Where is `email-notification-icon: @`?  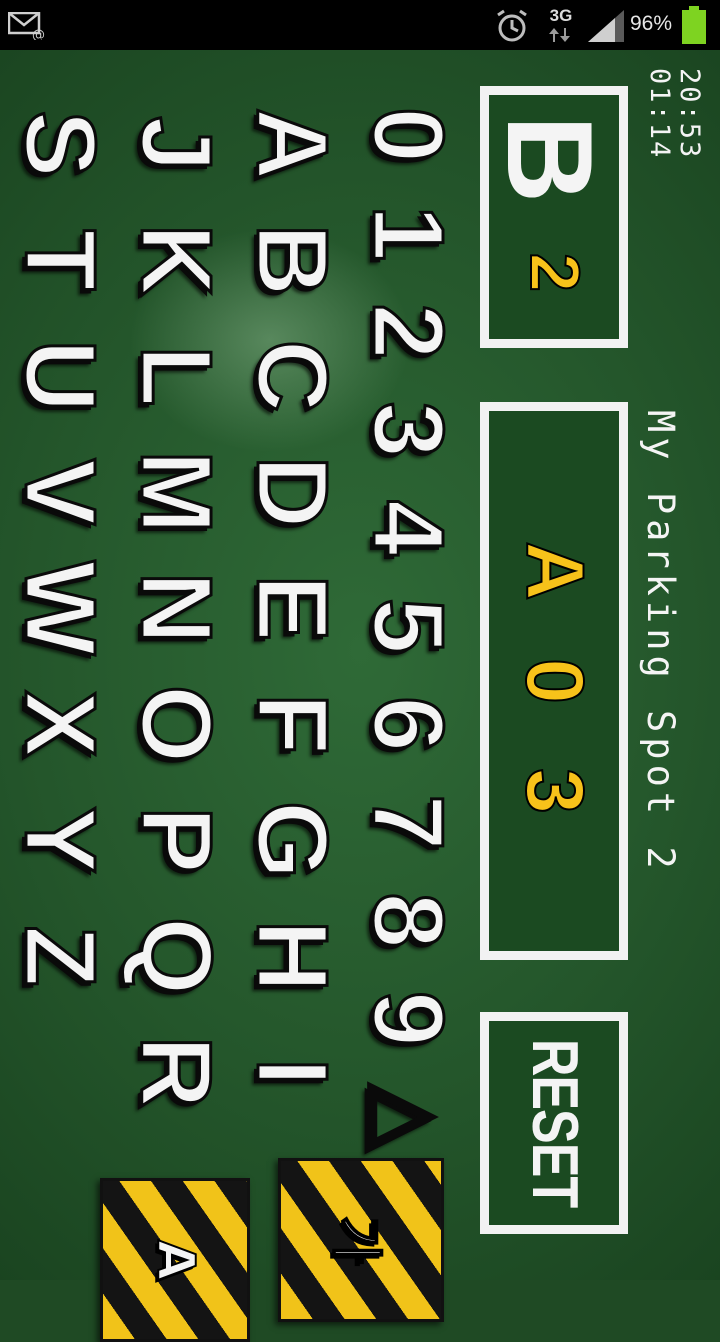
email-notification-icon: @ is located at coordinates (26, 26).